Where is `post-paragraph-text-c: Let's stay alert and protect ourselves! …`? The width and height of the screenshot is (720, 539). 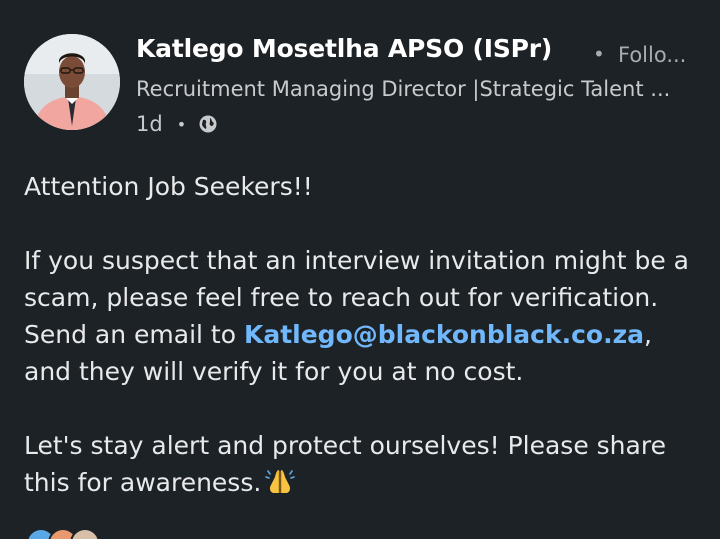 post-paragraph-text-c: Let's stay alert and protect ourselves! … is located at coordinates (345, 464).